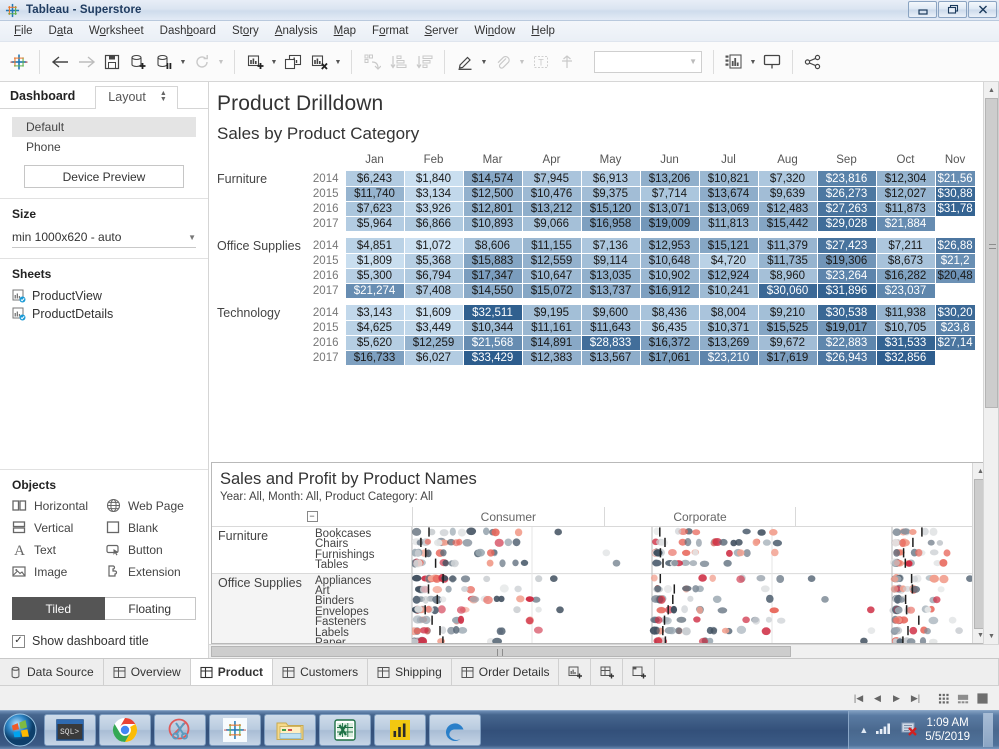 Image resolution: width=999 pixels, height=749 pixels. I want to click on heatmap-cell: $8,673, so click(905, 261).